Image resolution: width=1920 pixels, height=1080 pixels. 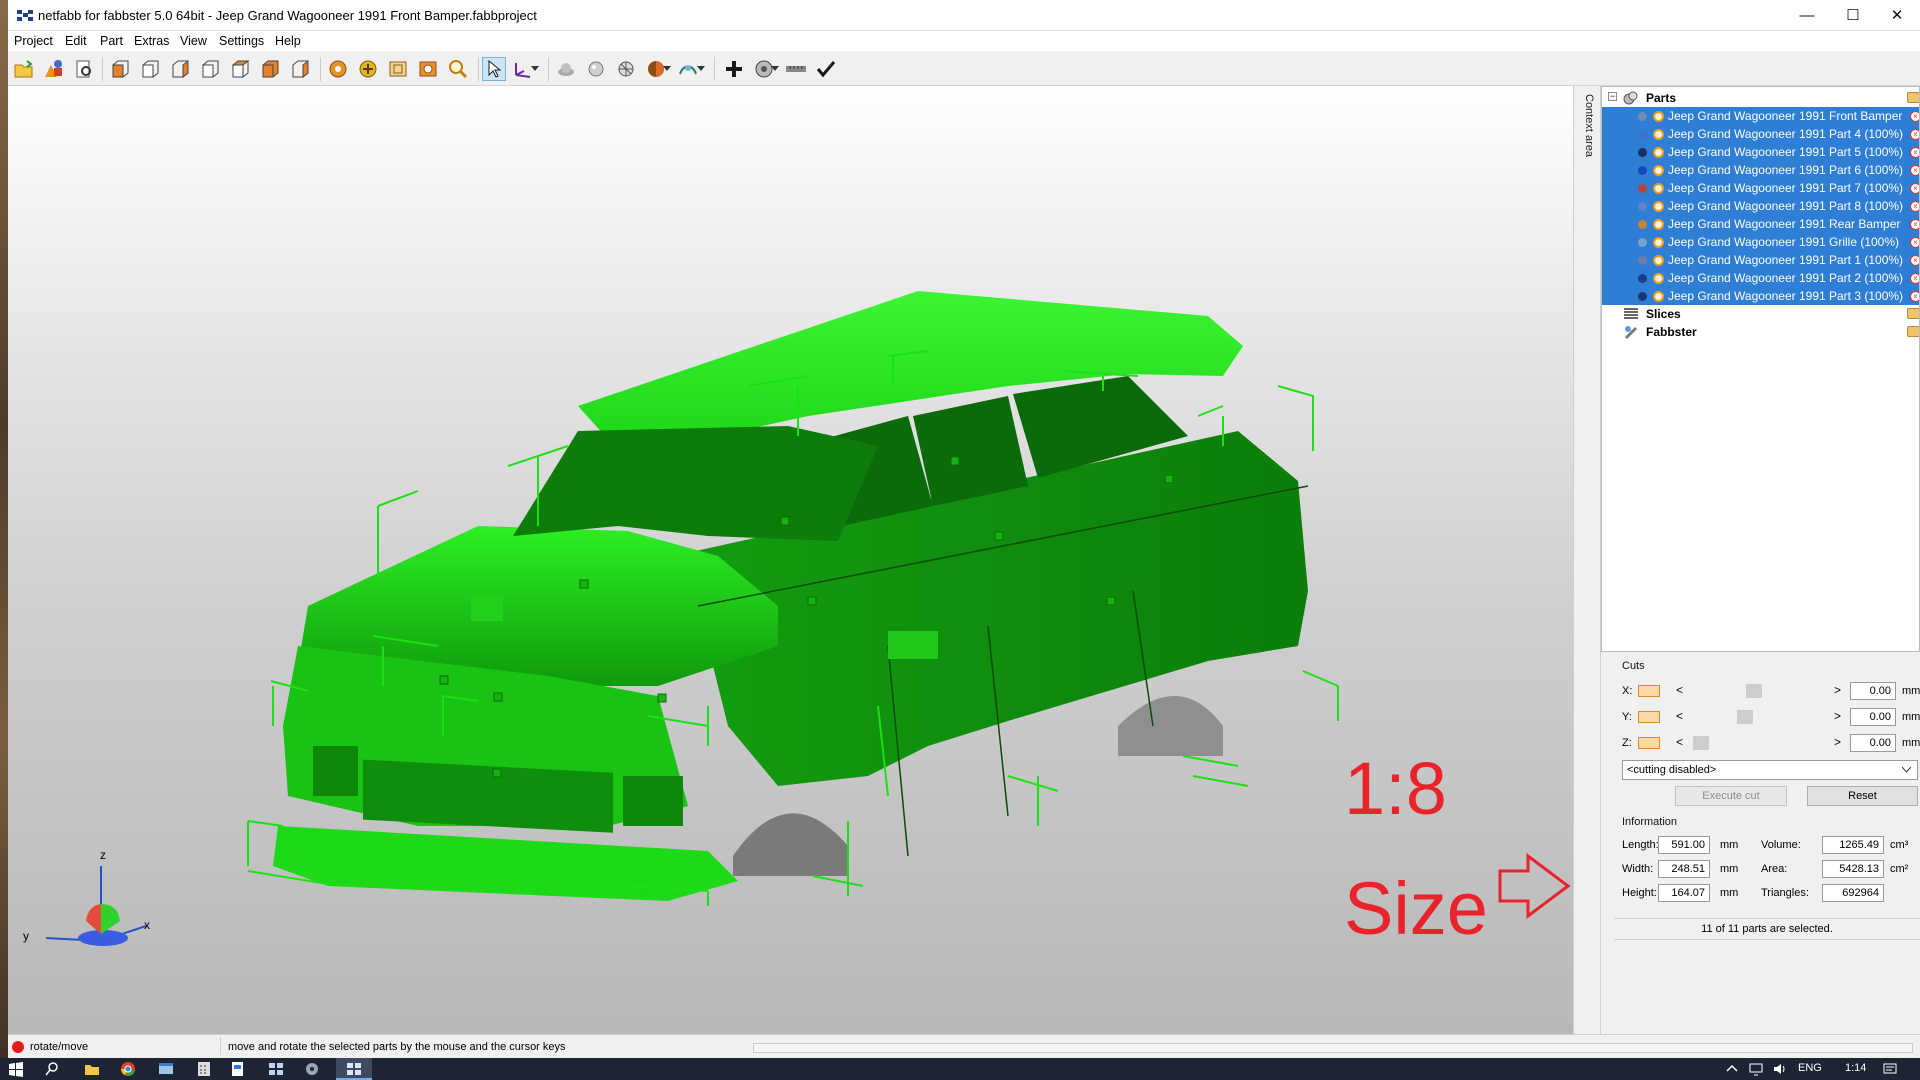 I want to click on cut-z-increment: >, so click(x=1837, y=742).